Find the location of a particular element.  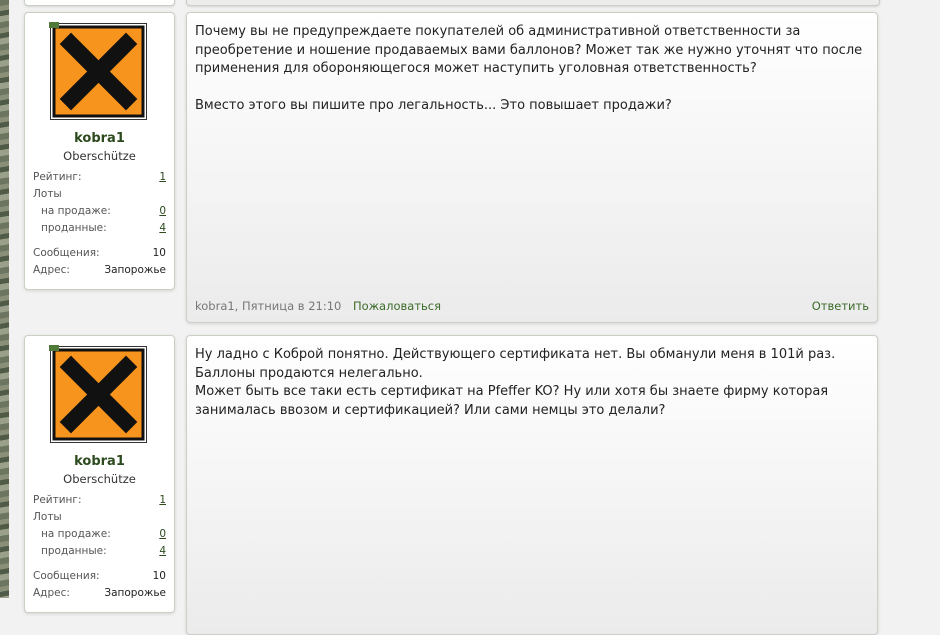

page-background-edge is located at coordinates (4, 299).